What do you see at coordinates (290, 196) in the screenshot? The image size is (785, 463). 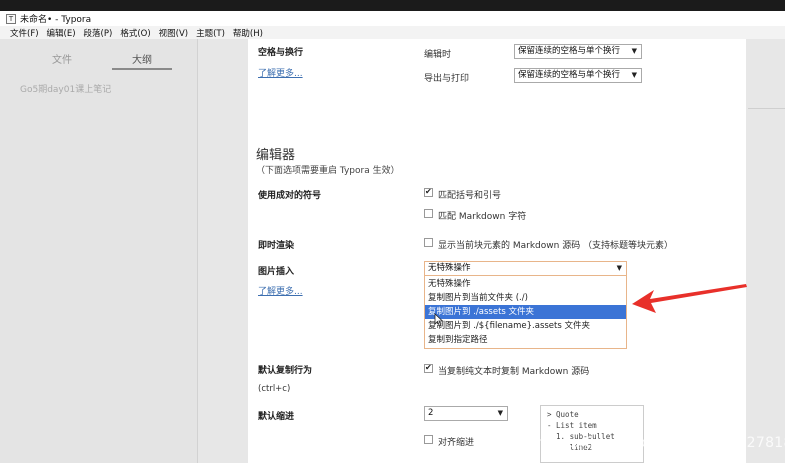 I see `pair-symbols-label: 使用成对的符号` at bounding box center [290, 196].